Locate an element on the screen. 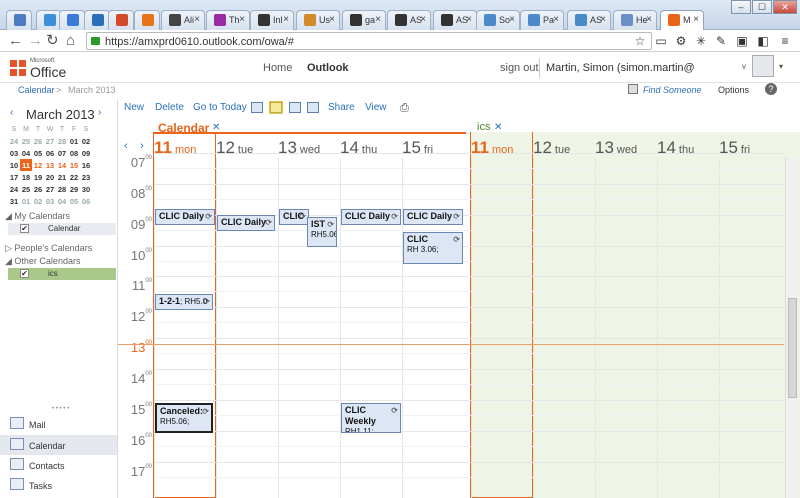 The width and height of the screenshot is (800, 498). mini-calendar-day: 12 is located at coordinates (38, 165).